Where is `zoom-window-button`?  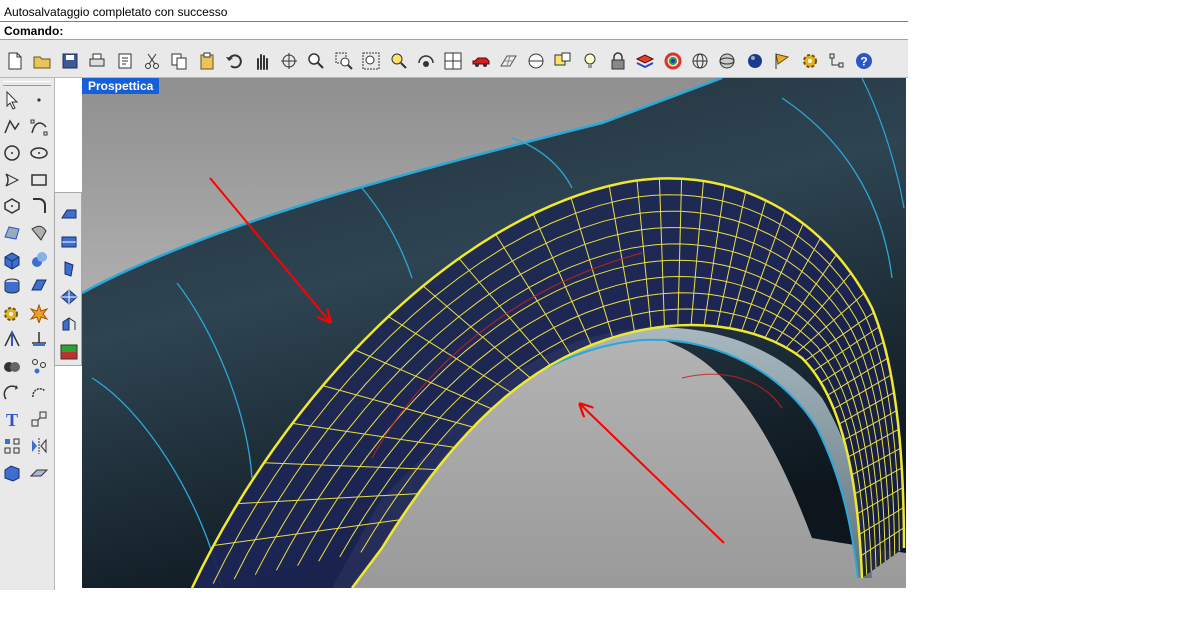
zoom-window-button is located at coordinates (344, 61).